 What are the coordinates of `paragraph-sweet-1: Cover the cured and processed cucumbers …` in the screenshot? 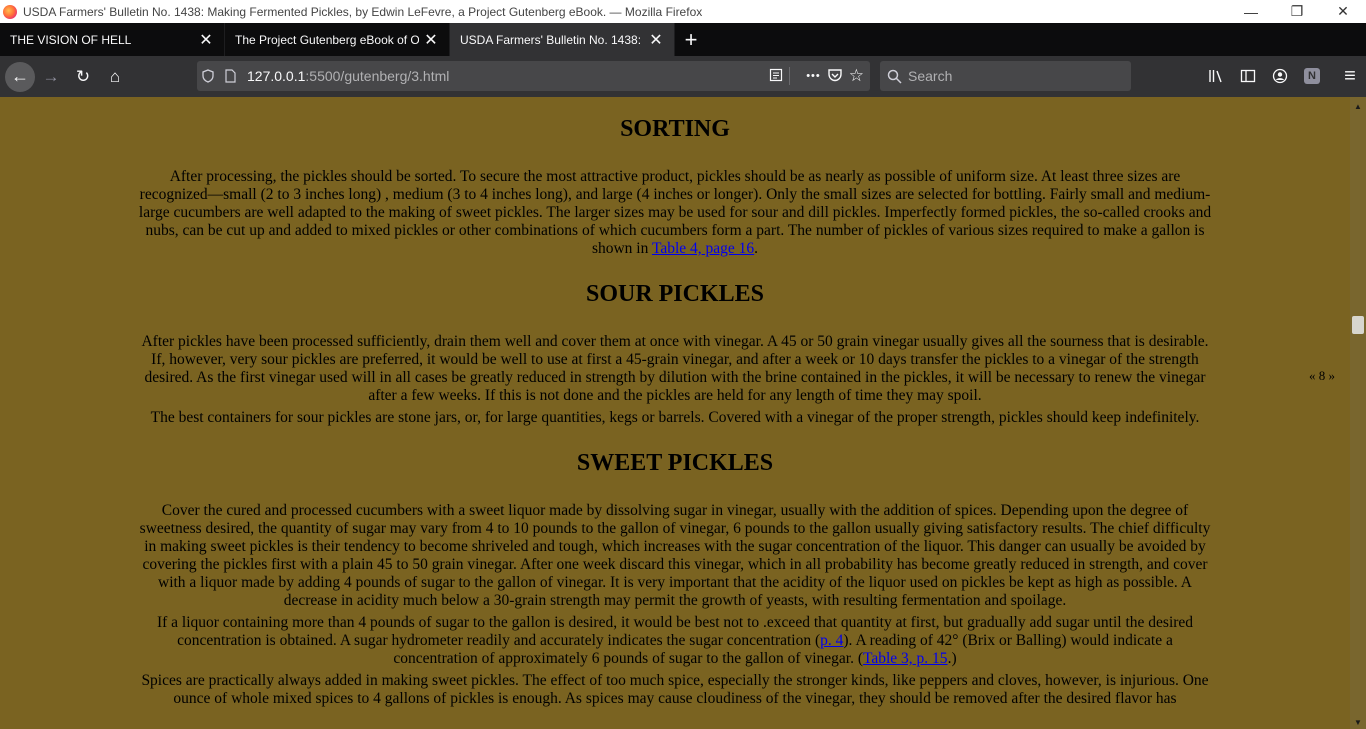 It's located at (675, 555).